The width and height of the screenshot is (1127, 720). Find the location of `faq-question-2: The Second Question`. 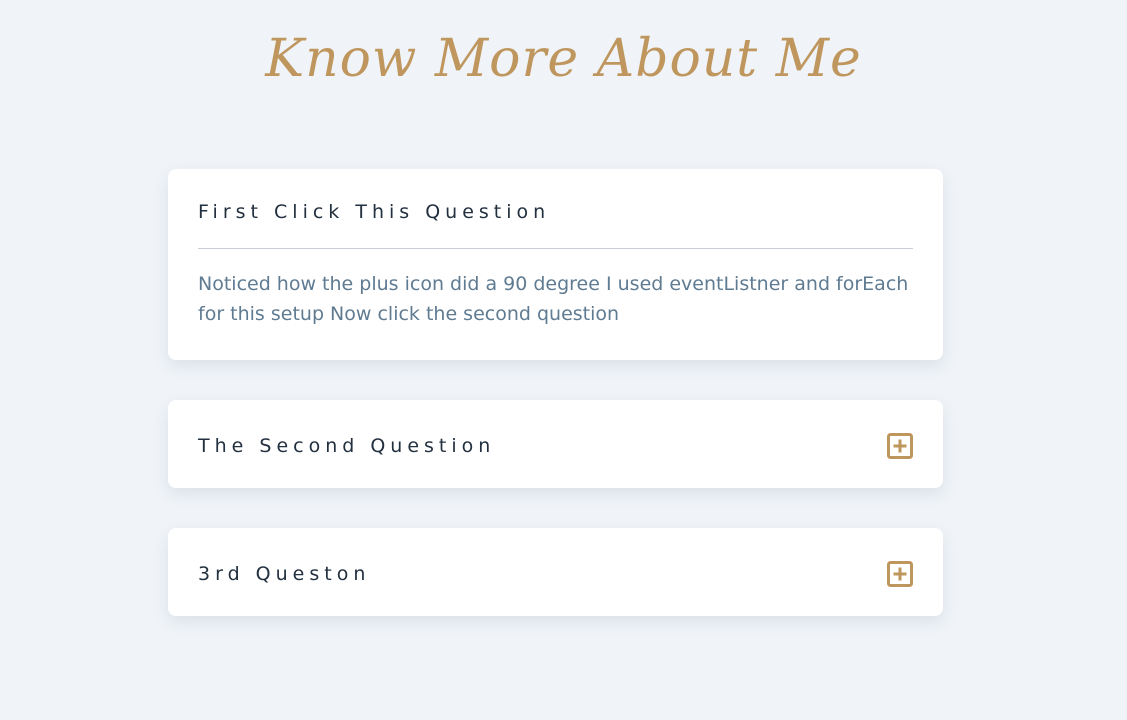

faq-question-2: The Second Question is located at coordinates (346, 446).